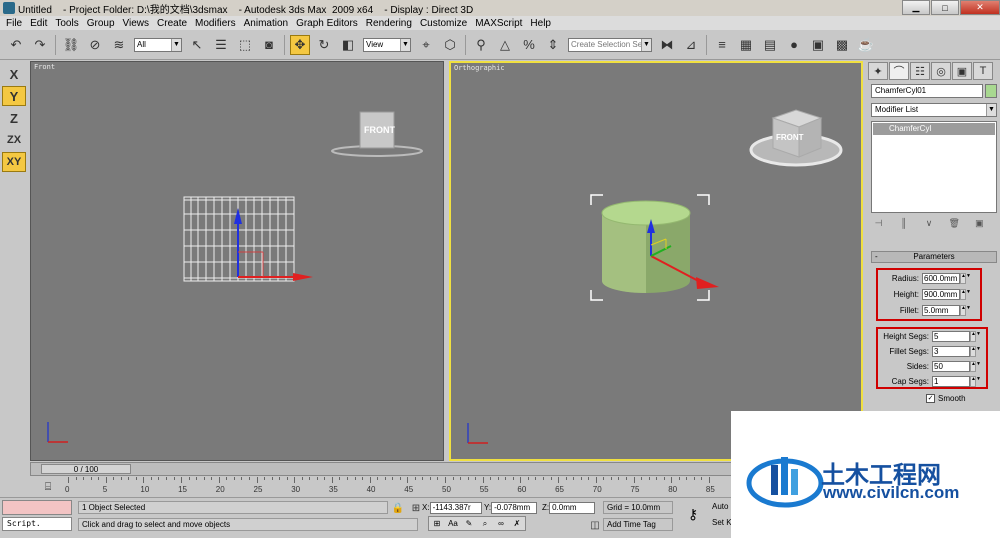  What do you see at coordinates (980, 7) in the screenshot?
I see `close-button: ✕` at bounding box center [980, 7].